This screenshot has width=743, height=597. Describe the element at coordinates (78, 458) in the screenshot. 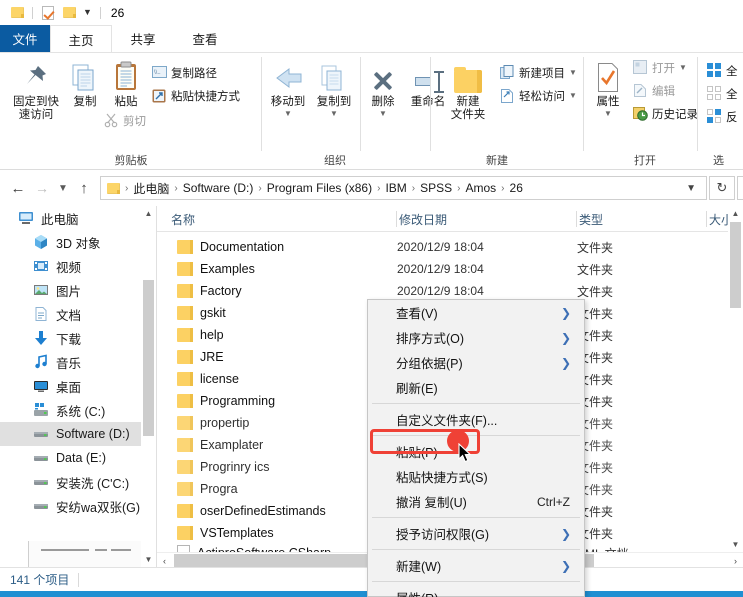

I see `sidebar-item-data-e: Data (E:)` at that location.